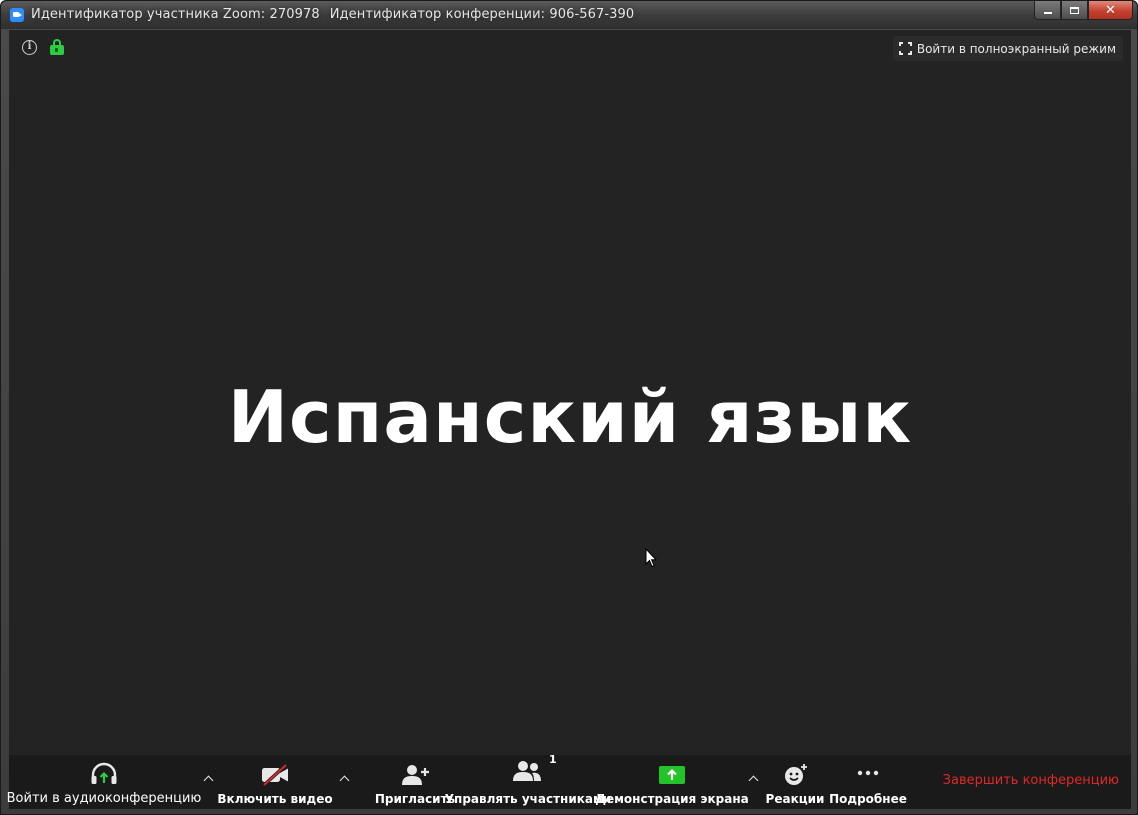 The image size is (1138, 815). I want to click on fullscreen-button: Войти в полноэкранный режим, so click(1007, 48).